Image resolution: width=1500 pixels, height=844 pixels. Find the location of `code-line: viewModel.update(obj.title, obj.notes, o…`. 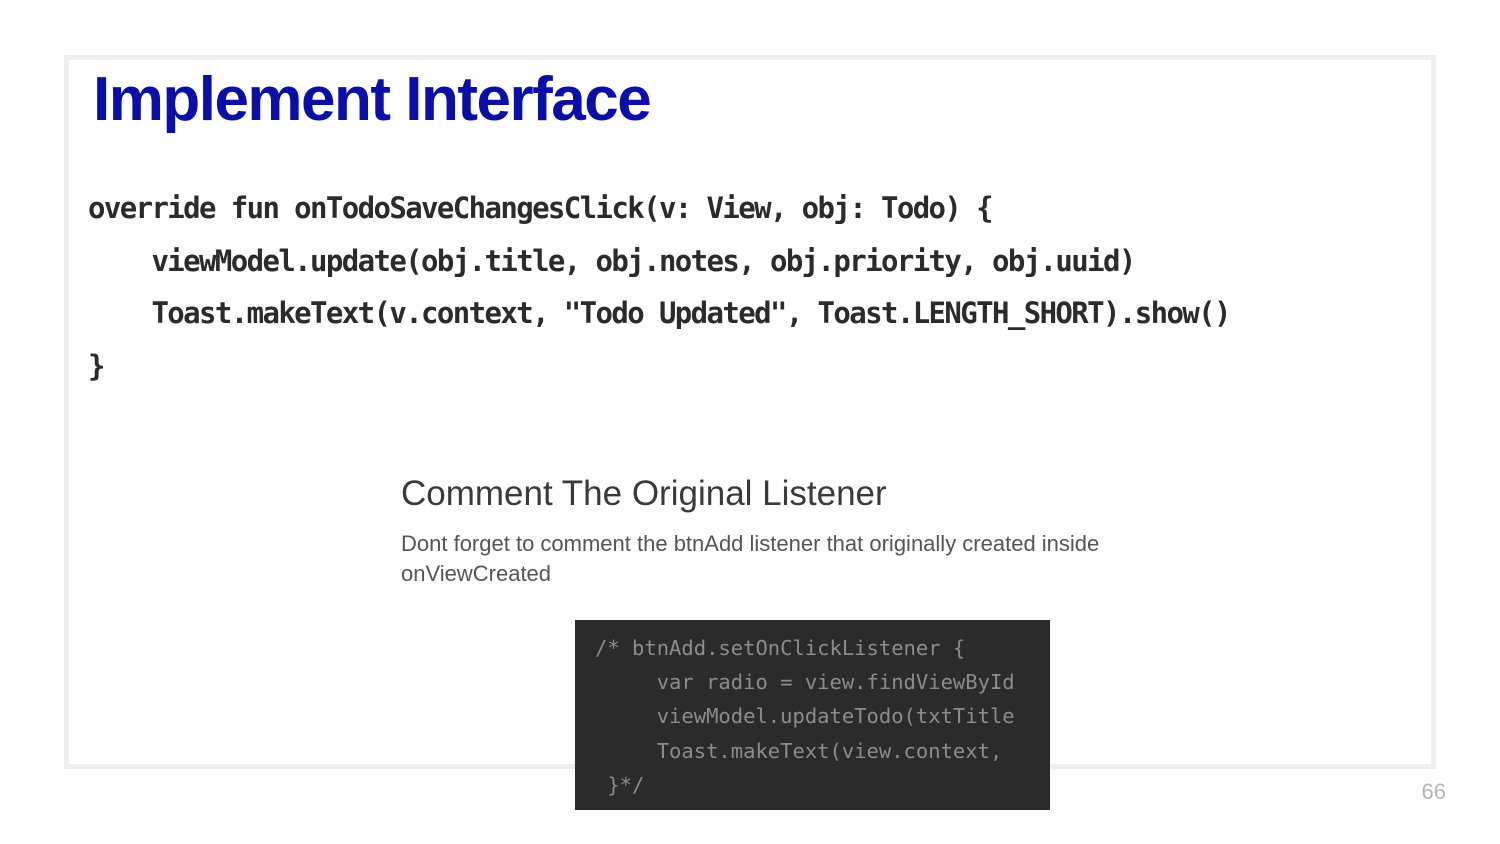

code-line: viewModel.update(obj.title, obj.notes, o… is located at coordinates (612, 260).